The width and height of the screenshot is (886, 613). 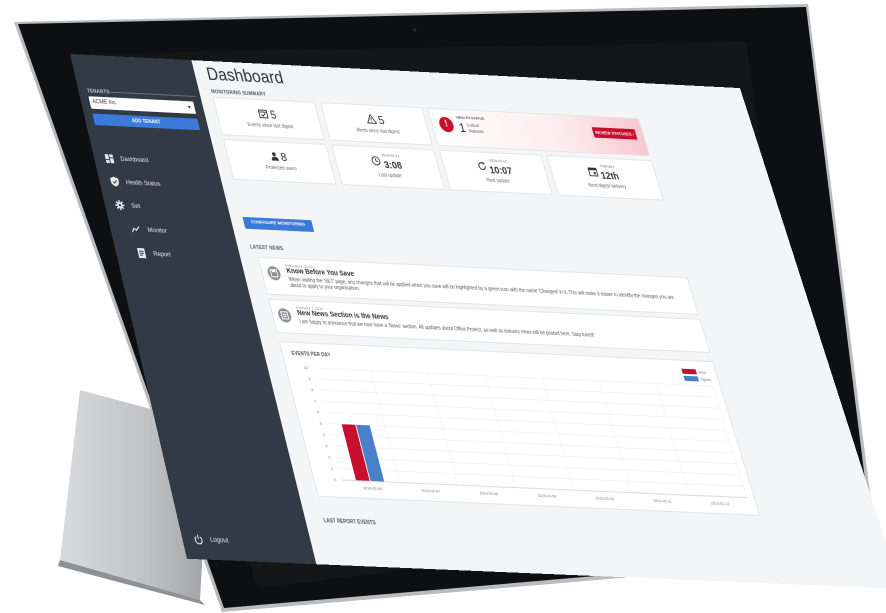 I want to click on sidebar-item-label: Set, so click(x=136, y=205).